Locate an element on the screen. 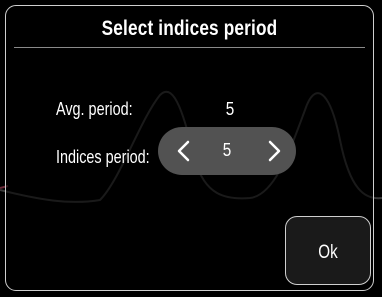 The image size is (382, 297). ok-button-label: Ok is located at coordinates (328, 252).